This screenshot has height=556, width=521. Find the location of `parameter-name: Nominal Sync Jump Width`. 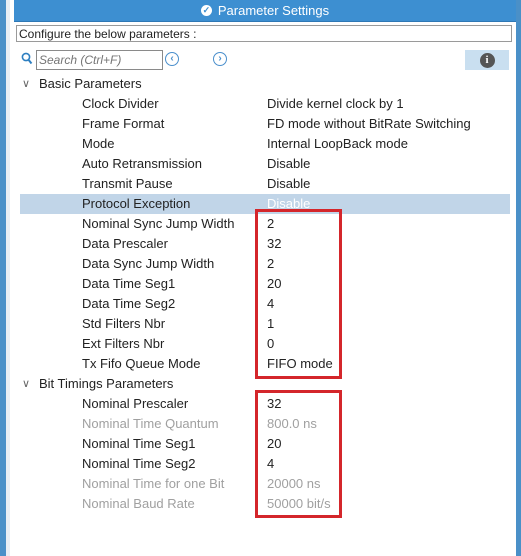

parameter-name: Nominal Sync Jump Width is located at coordinates (158, 223).